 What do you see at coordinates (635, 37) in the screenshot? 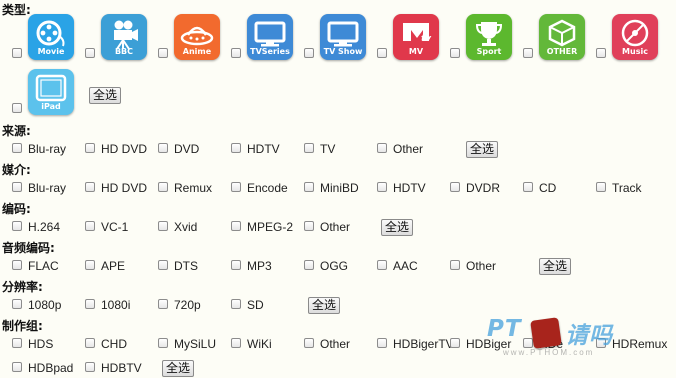
I see `type-tile-disc-icon: Music` at bounding box center [635, 37].